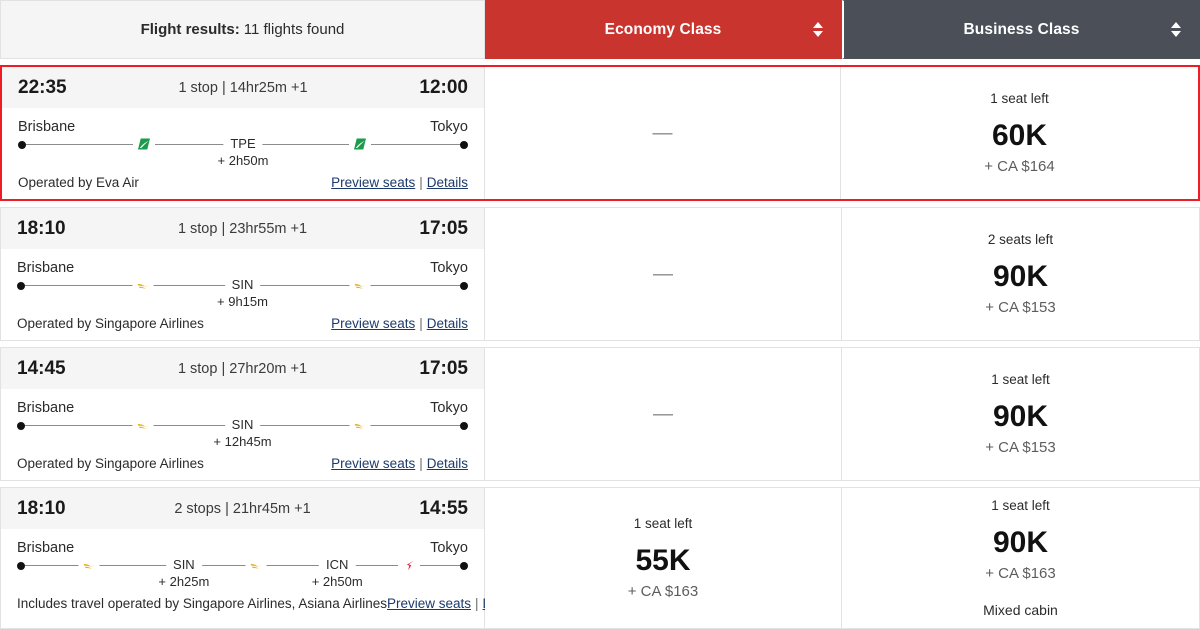 The image size is (1200, 629). What do you see at coordinates (242, 573) in the screenshot?
I see `route-path: SIN + 2h25m ICN + 2h50m` at bounding box center [242, 573].